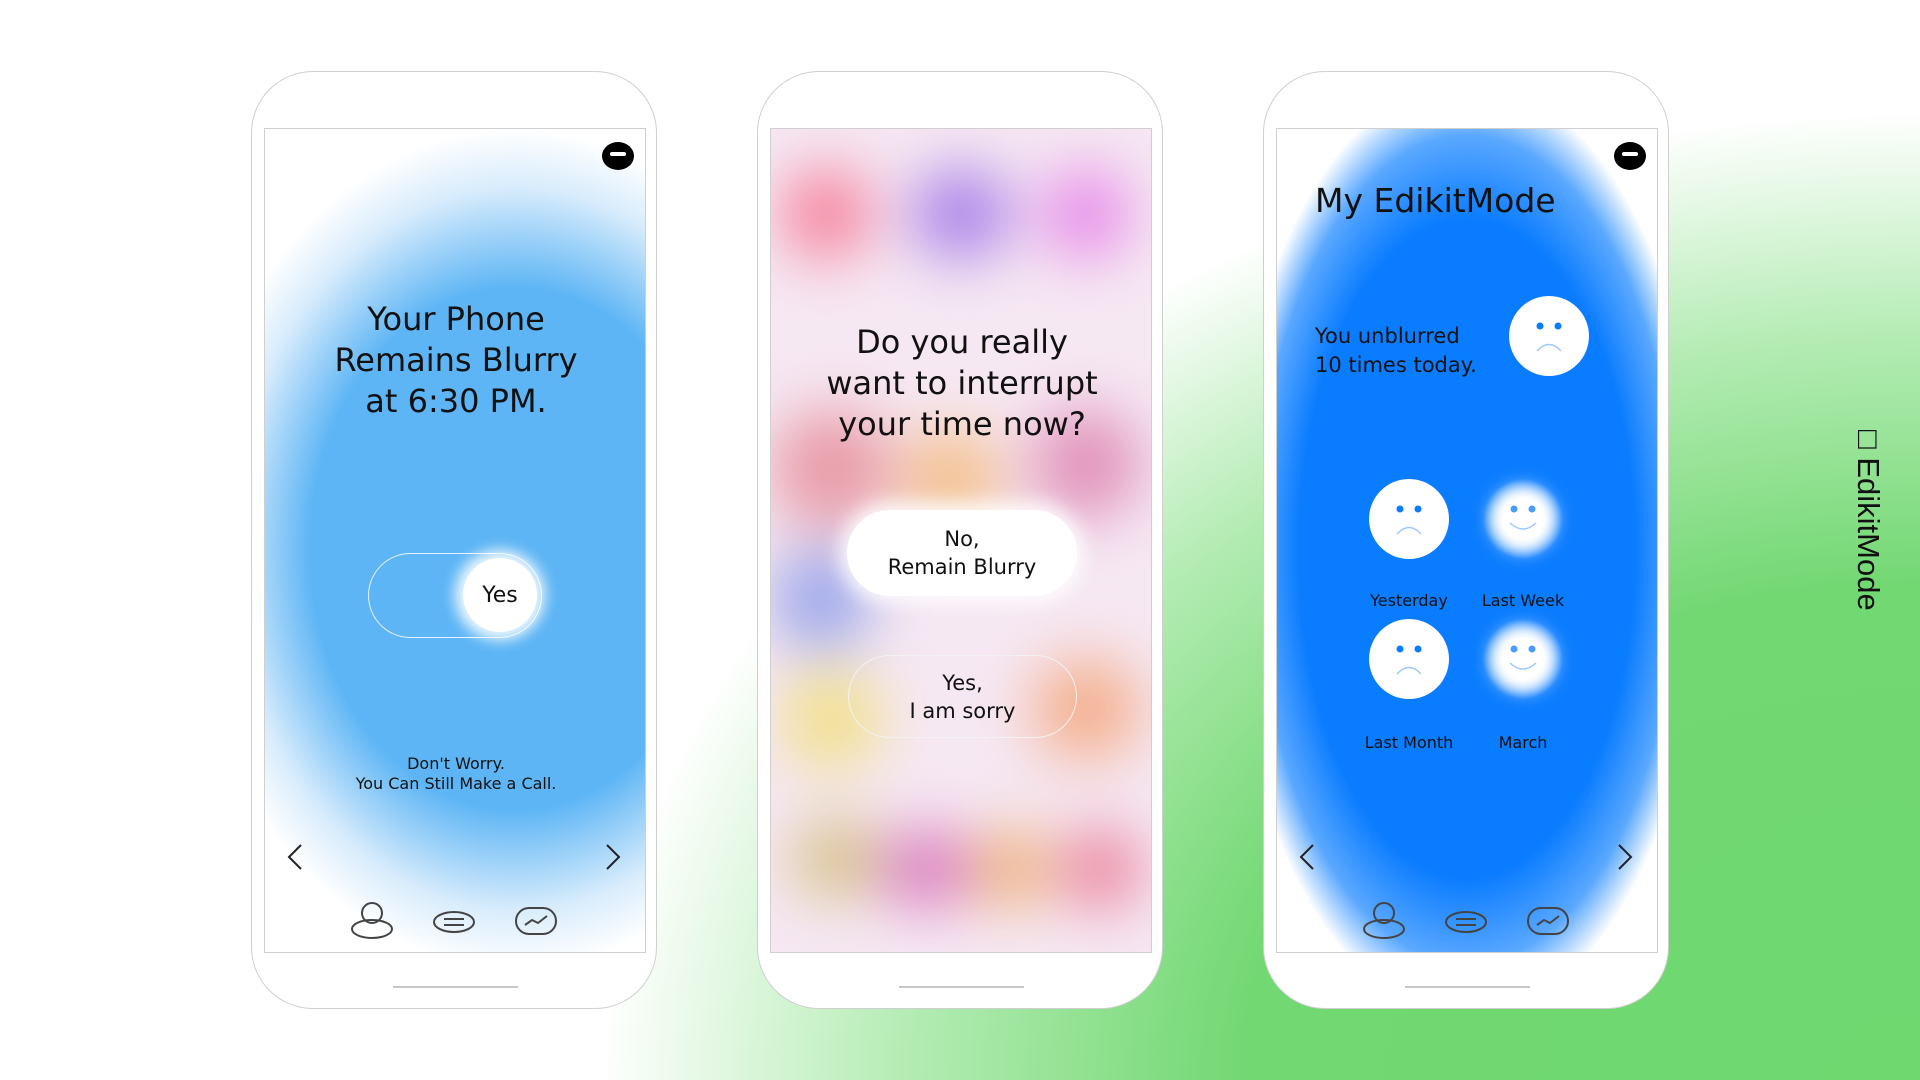 Image resolution: width=1920 pixels, height=1080 pixels. Describe the element at coordinates (1523, 742) in the screenshot. I see `history-label: March` at that location.